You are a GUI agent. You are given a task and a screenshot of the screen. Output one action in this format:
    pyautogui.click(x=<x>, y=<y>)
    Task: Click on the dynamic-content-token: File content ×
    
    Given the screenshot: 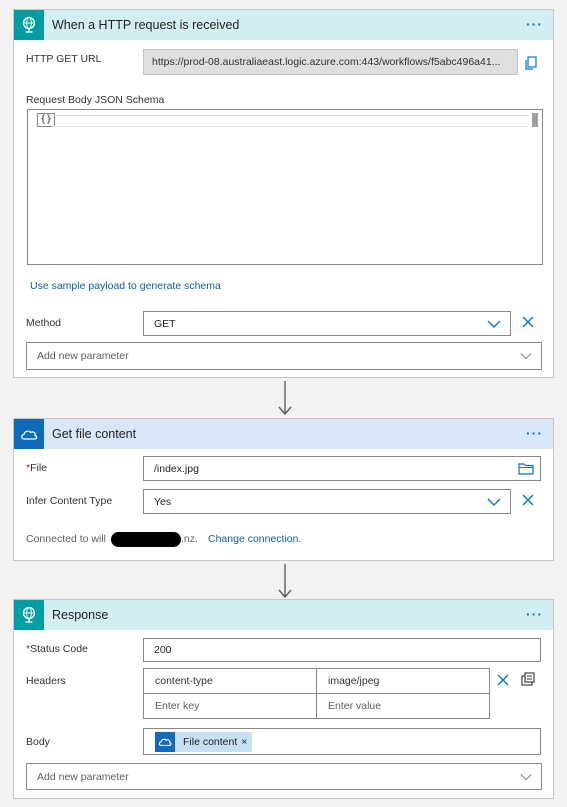 What is the action you would take?
    pyautogui.click(x=204, y=741)
    